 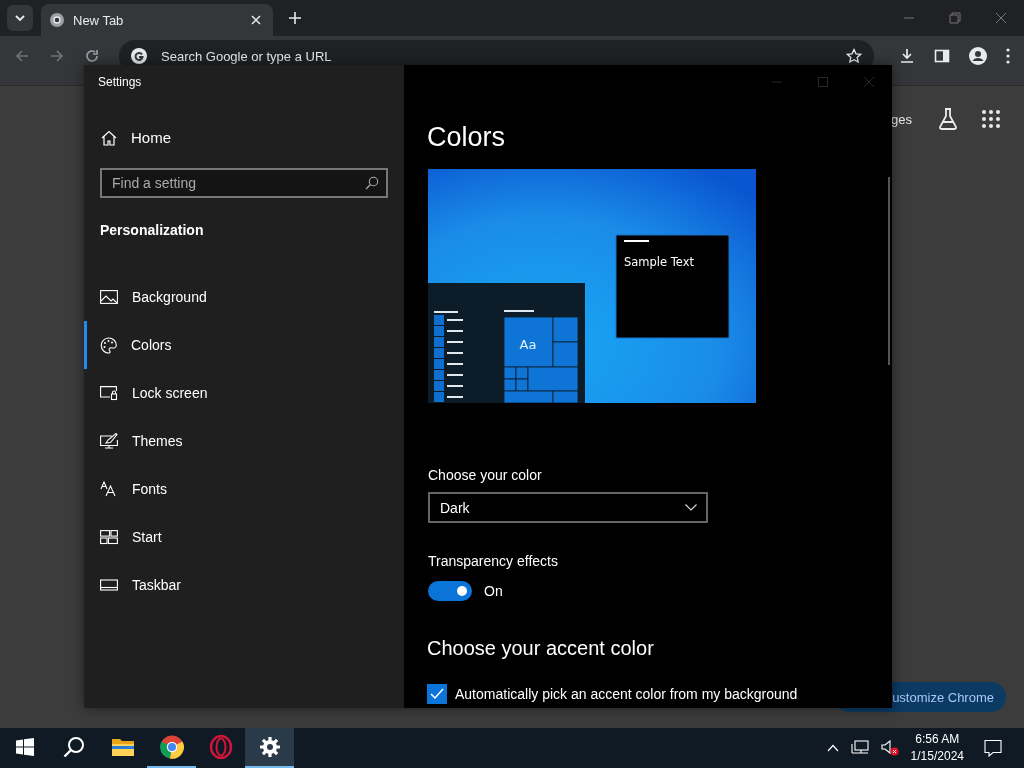 I want to click on scrollbar, so click(x=889, y=271).